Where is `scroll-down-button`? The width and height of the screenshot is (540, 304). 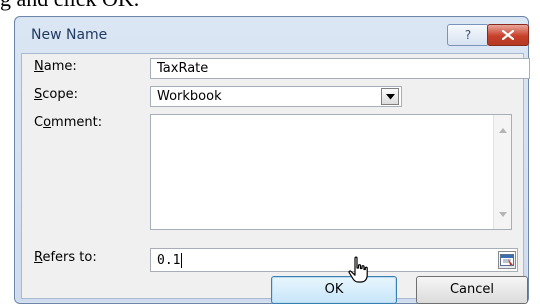 scroll-down-button is located at coordinates (503, 214).